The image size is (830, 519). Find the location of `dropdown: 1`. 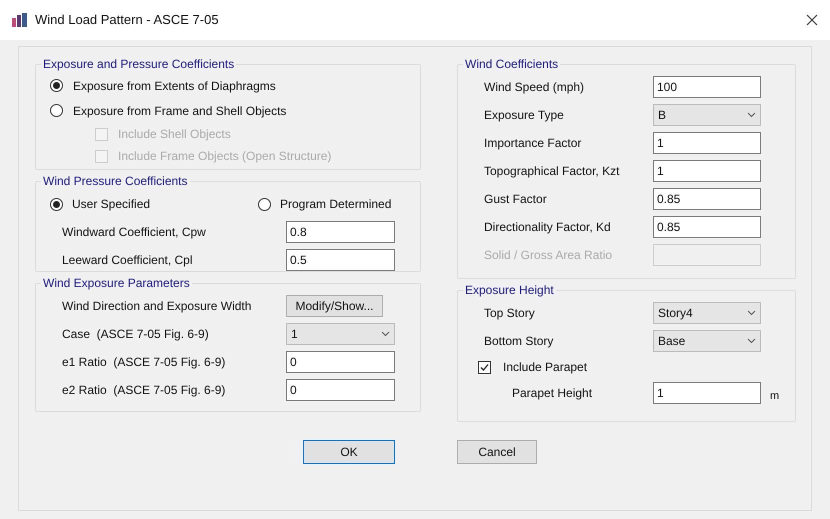

dropdown: 1 is located at coordinates (340, 334).